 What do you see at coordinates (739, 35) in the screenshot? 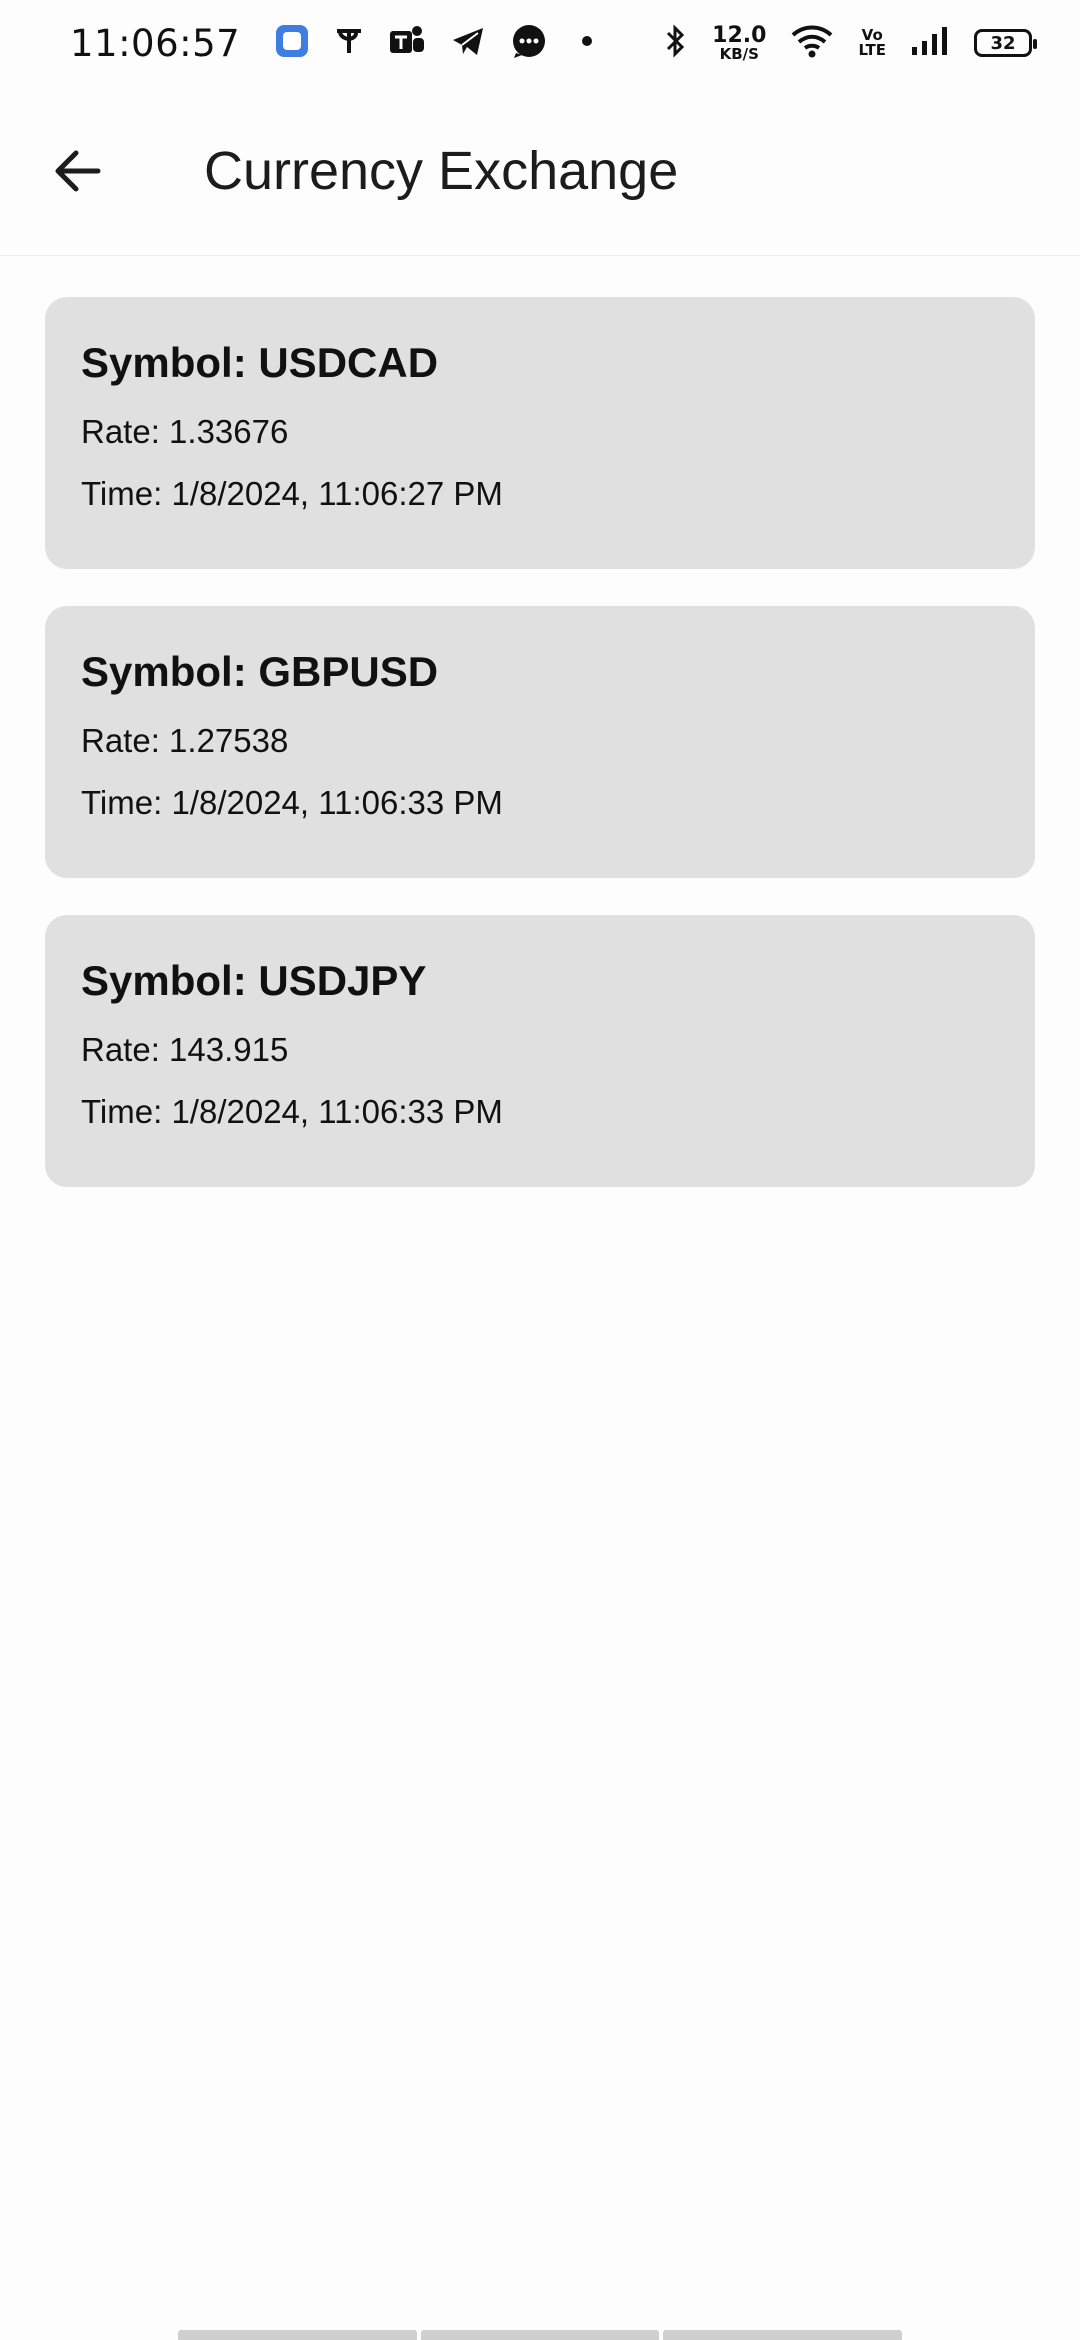
I see `network-speed-value: 12.0` at bounding box center [739, 35].